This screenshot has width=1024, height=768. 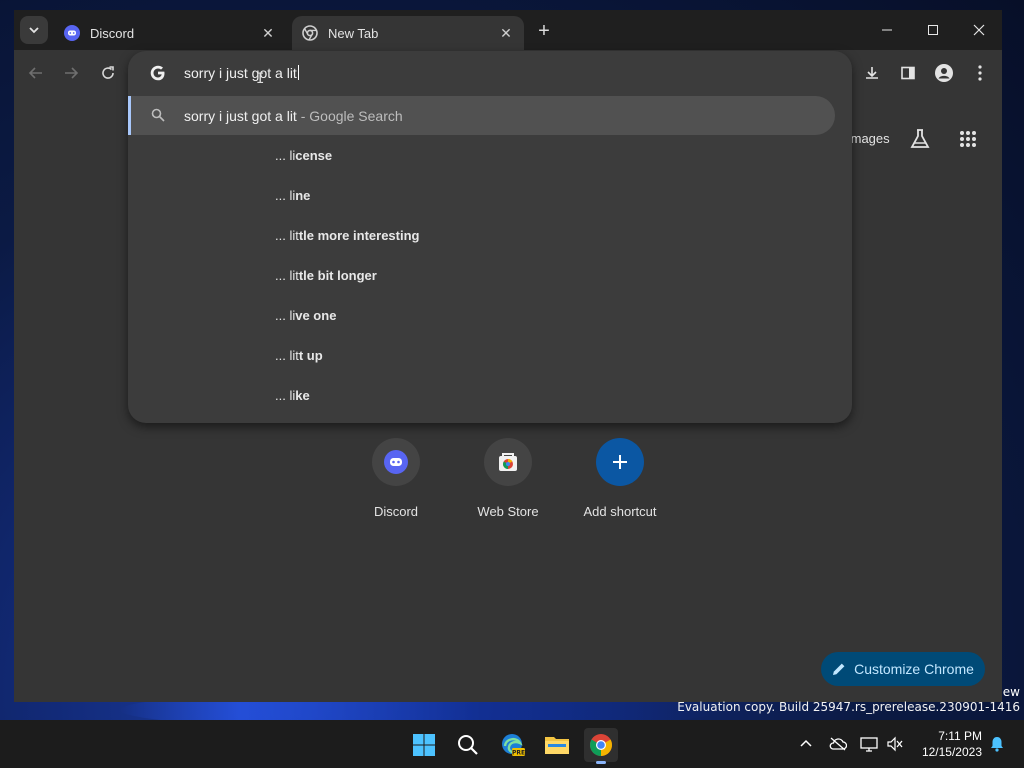 I want to click on google-g-icon, so click(x=157, y=73).